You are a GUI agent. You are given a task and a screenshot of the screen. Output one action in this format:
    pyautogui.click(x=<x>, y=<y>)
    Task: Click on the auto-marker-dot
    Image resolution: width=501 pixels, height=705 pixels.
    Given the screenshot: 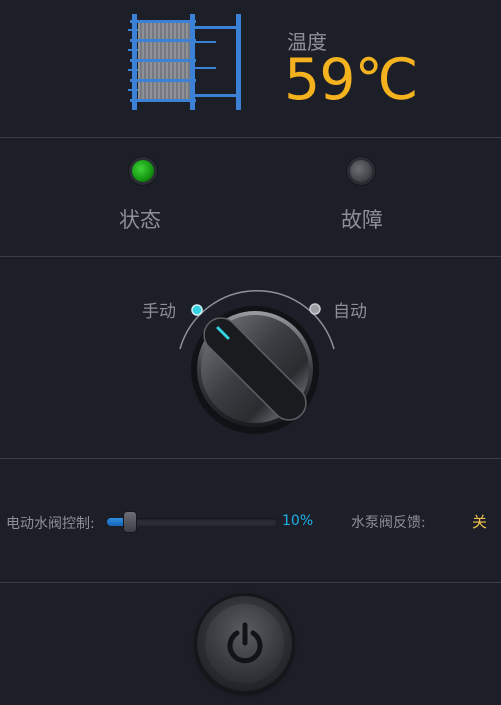 What is the action you would take?
    pyautogui.click(x=315, y=309)
    